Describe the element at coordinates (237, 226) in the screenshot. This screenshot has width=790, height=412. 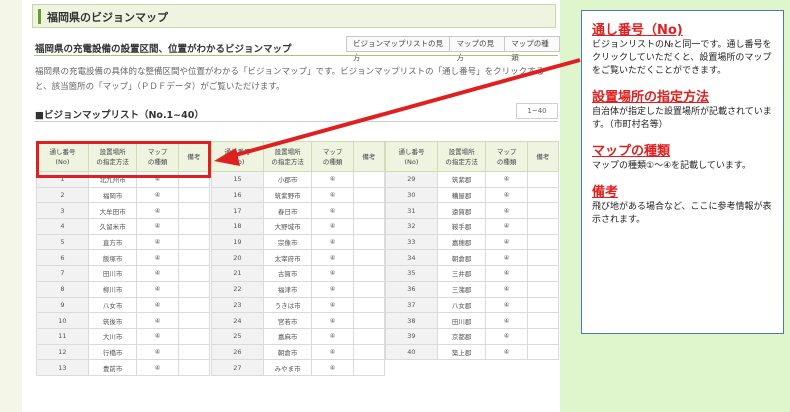
I see `row-number-link: 18` at that location.